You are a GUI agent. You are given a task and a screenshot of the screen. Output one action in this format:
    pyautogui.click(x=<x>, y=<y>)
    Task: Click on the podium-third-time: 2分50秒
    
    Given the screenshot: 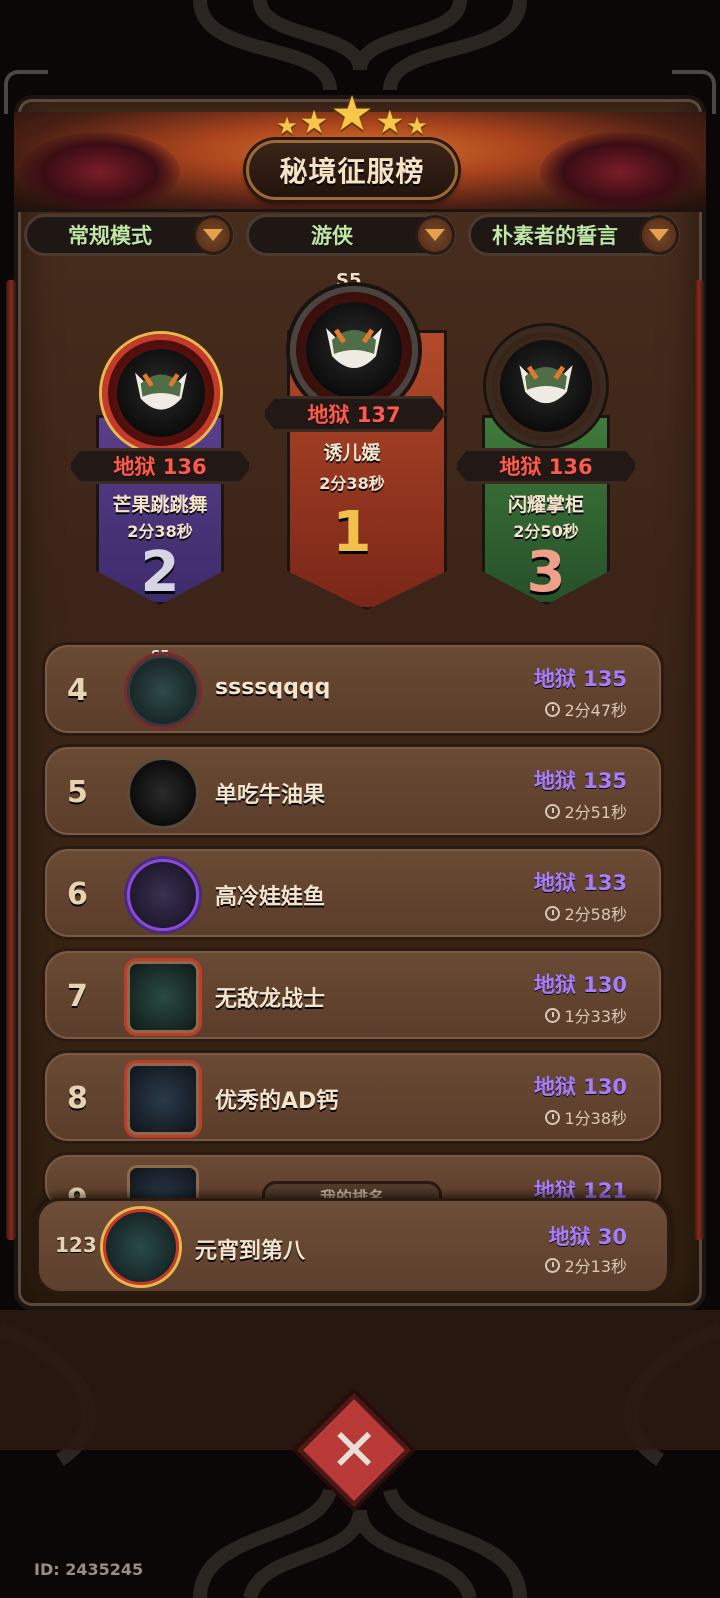 What is the action you would take?
    pyautogui.click(x=546, y=531)
    